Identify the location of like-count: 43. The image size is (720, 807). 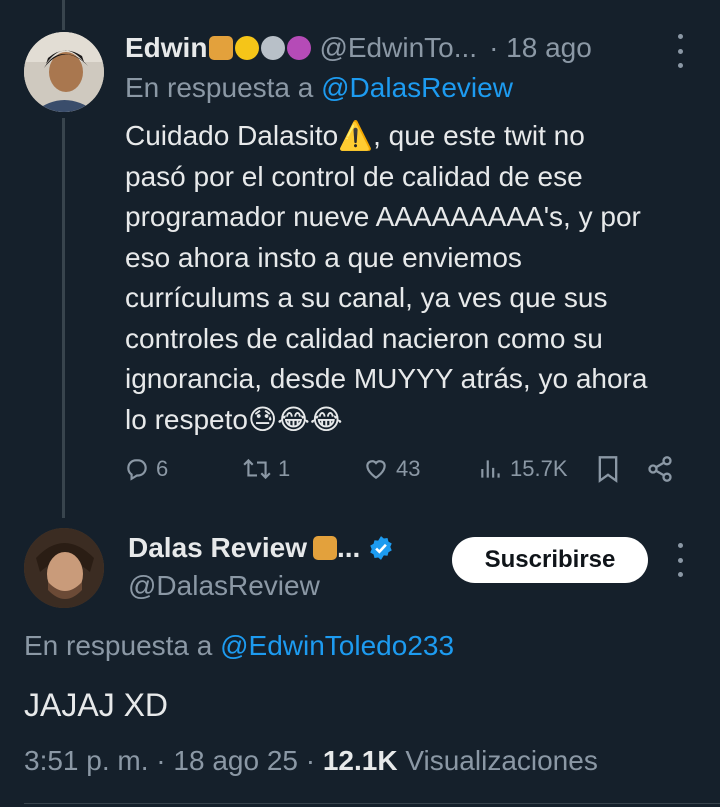
(408, 468).